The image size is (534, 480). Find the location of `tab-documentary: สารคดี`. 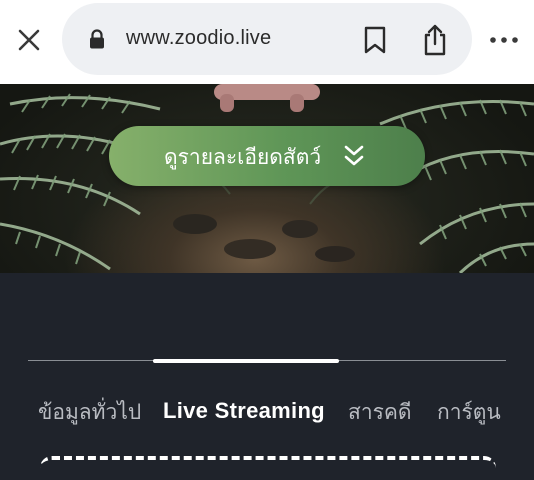

tab-documentary: สารคดี is located at coordinates (380, 412).